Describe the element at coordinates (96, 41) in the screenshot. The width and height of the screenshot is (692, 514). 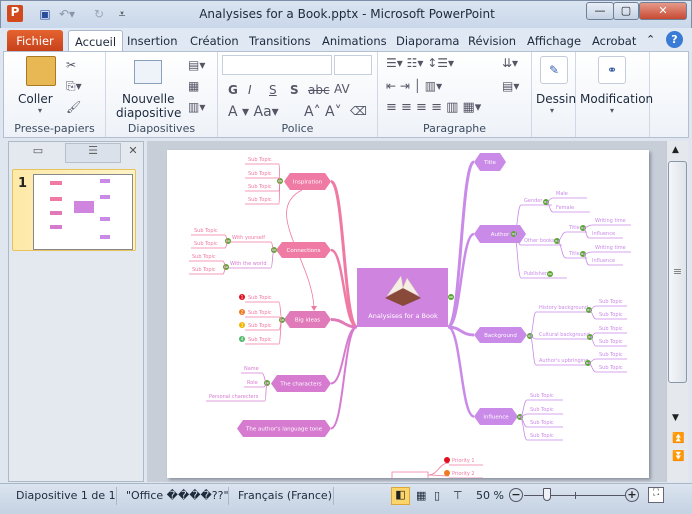
I see `tab-accueil: Accueil` at that location.